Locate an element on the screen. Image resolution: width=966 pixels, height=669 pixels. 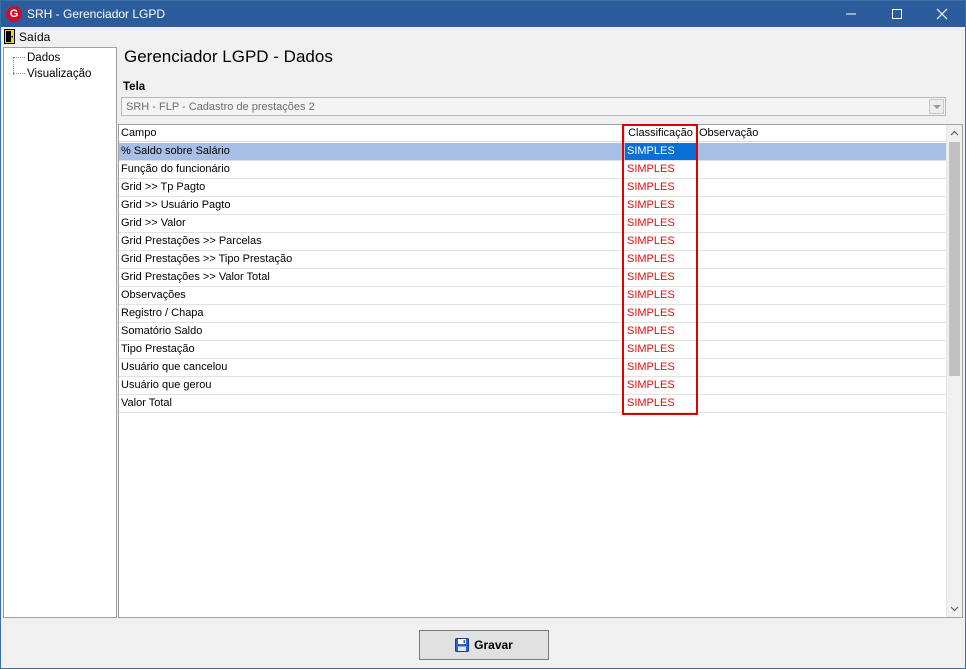
table-row: Grid Prestações >> Tipo Prestação SIMPLES is located at coordinates (533, 260).